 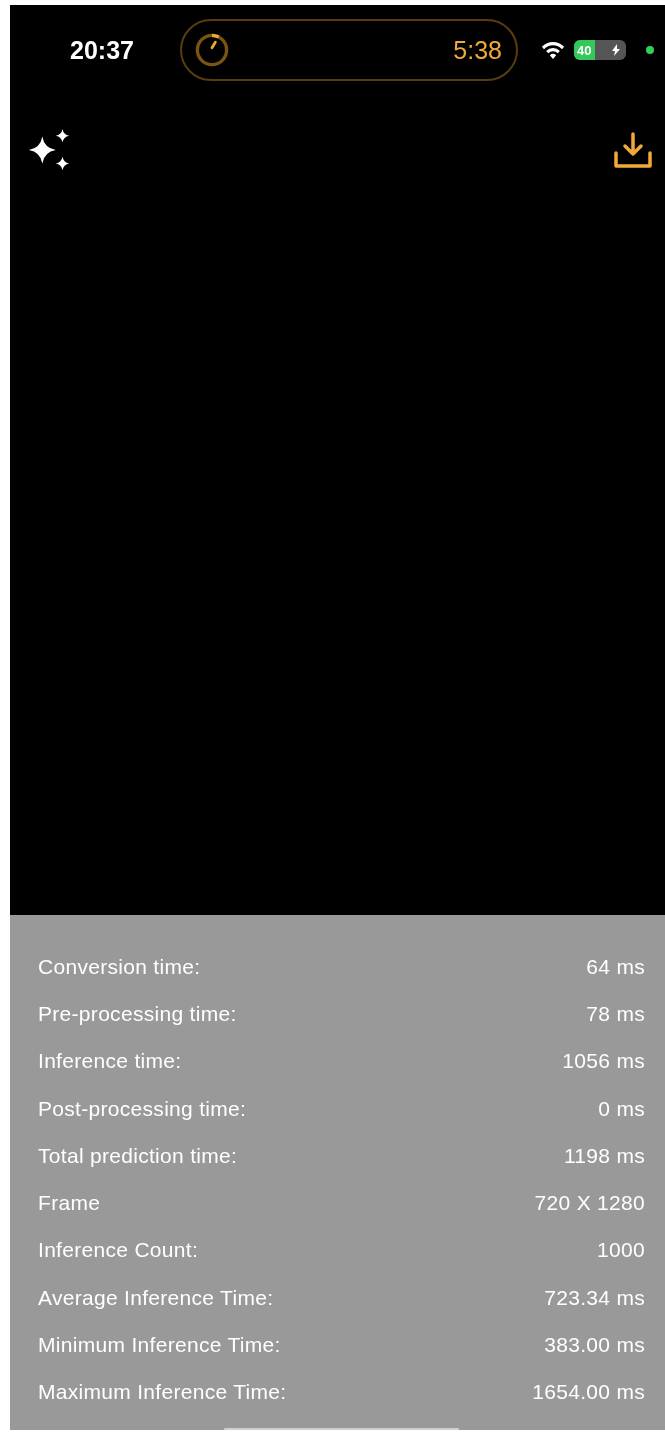 I want to click on timer-icon, so click(x=212, y=50).